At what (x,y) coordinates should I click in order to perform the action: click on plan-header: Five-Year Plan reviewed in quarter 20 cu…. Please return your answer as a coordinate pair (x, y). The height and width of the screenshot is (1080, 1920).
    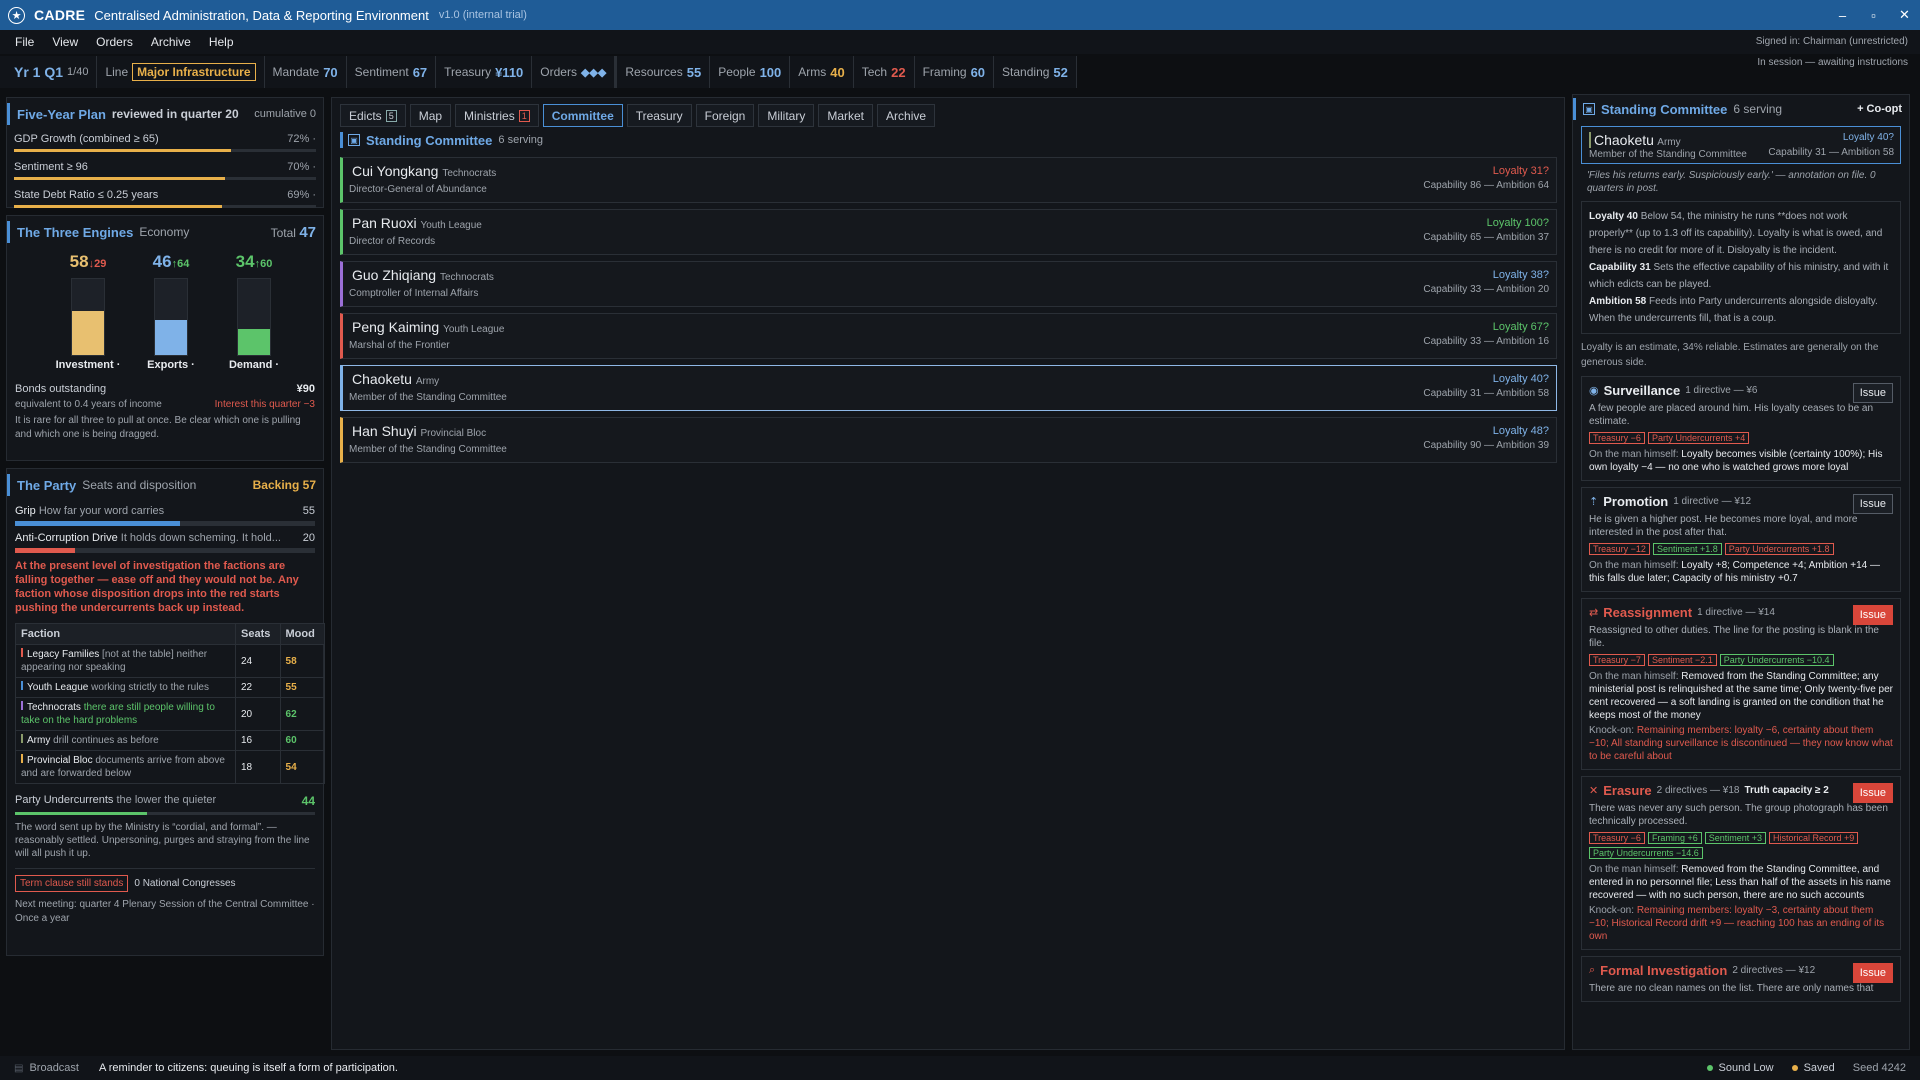
    Looking at the image, I should click on (165, 114).